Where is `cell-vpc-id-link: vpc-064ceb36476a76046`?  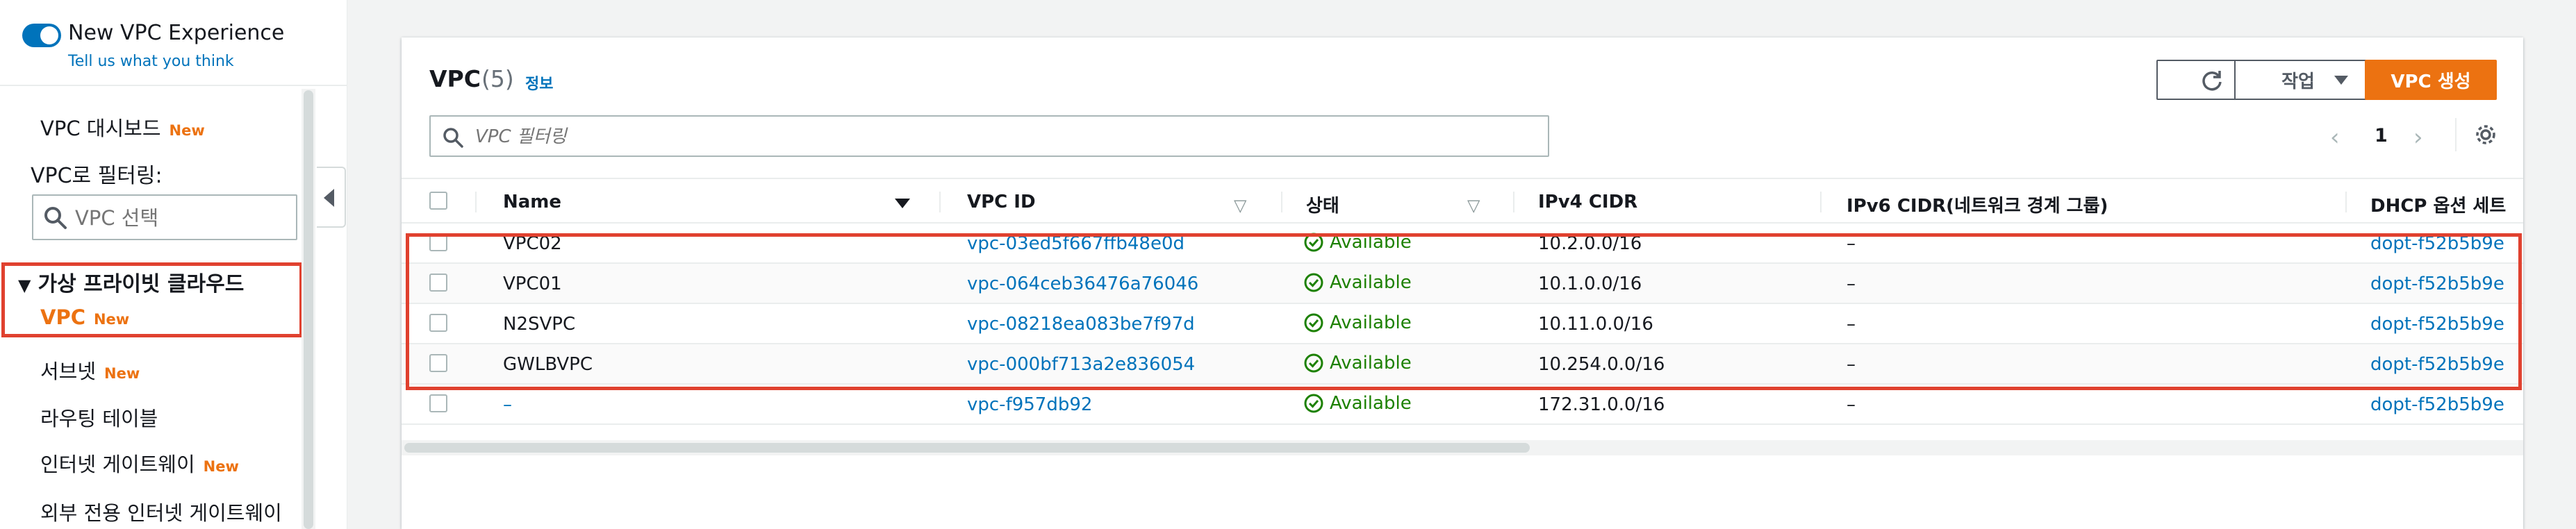
cell-vpc-id-link: vpc-064ceb36476a76046 is located at coordinates (1082, 284).